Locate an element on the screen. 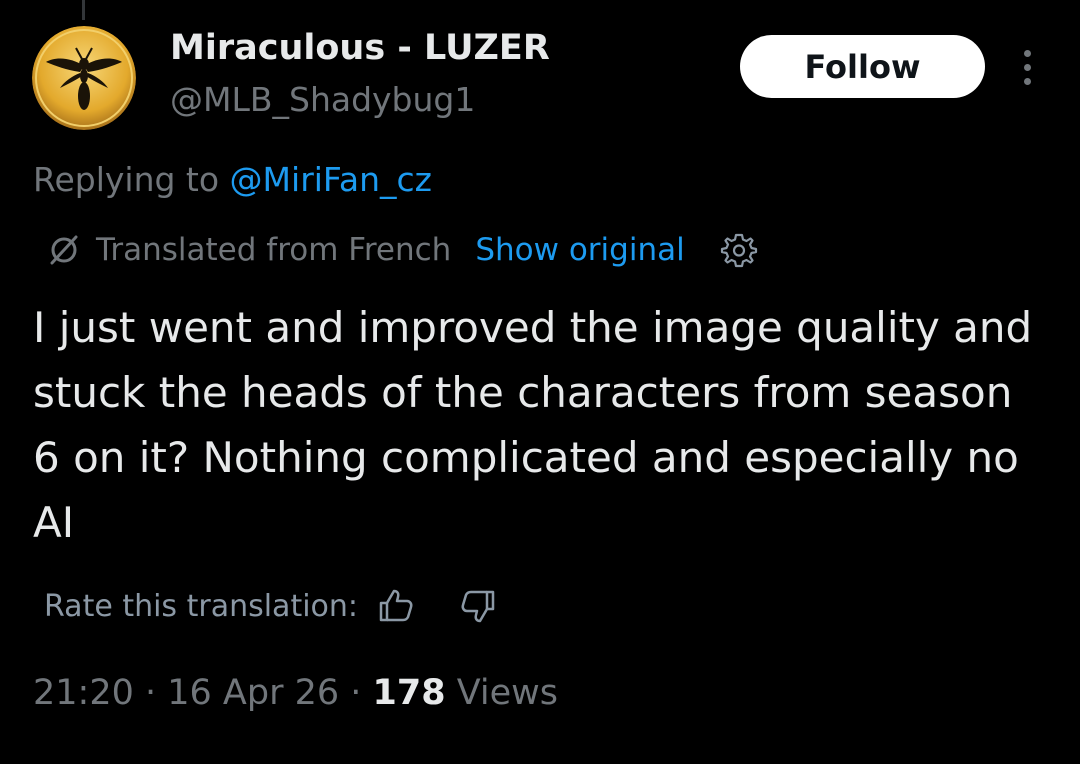  rate-translation-bar: Rate this translation: is located at coordinates (271, 606).